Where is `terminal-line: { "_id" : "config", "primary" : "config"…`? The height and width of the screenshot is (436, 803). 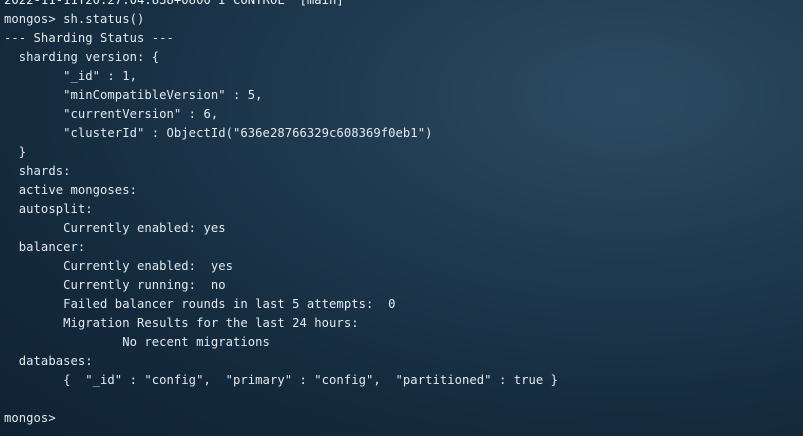 terminal-line: { "_id" : "config", "primary" : "config"… is located at coordinates (281, 380).